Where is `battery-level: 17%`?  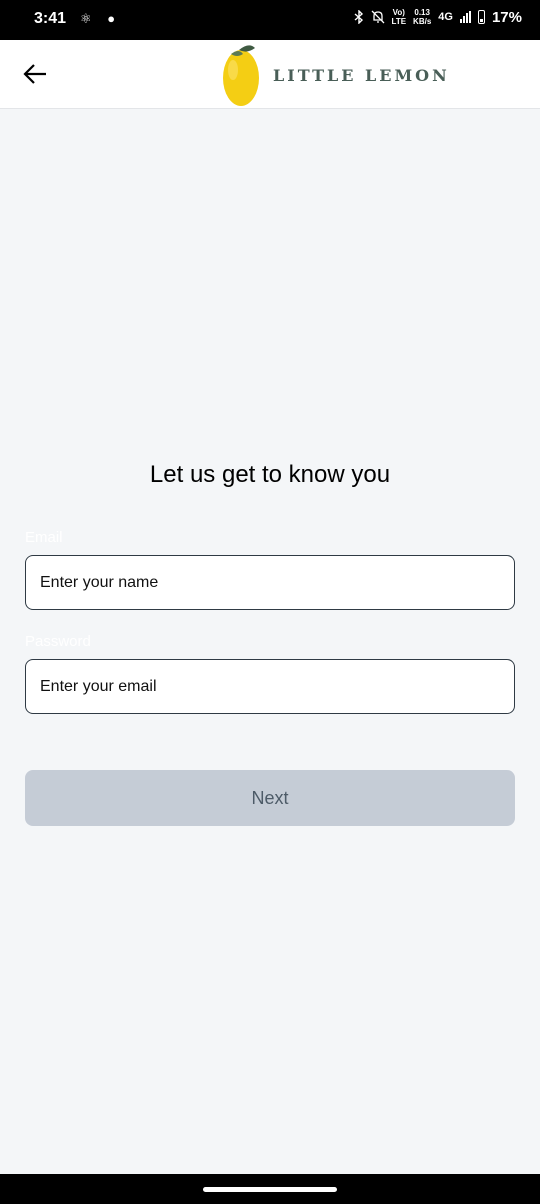 battery-level: 17% is located at coordinates (506, 17).